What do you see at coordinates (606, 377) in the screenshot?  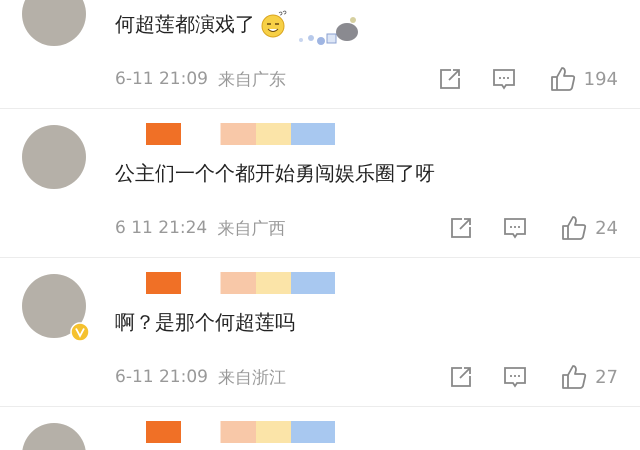 I see `like-count: 27` at bounding box center [606, 377].